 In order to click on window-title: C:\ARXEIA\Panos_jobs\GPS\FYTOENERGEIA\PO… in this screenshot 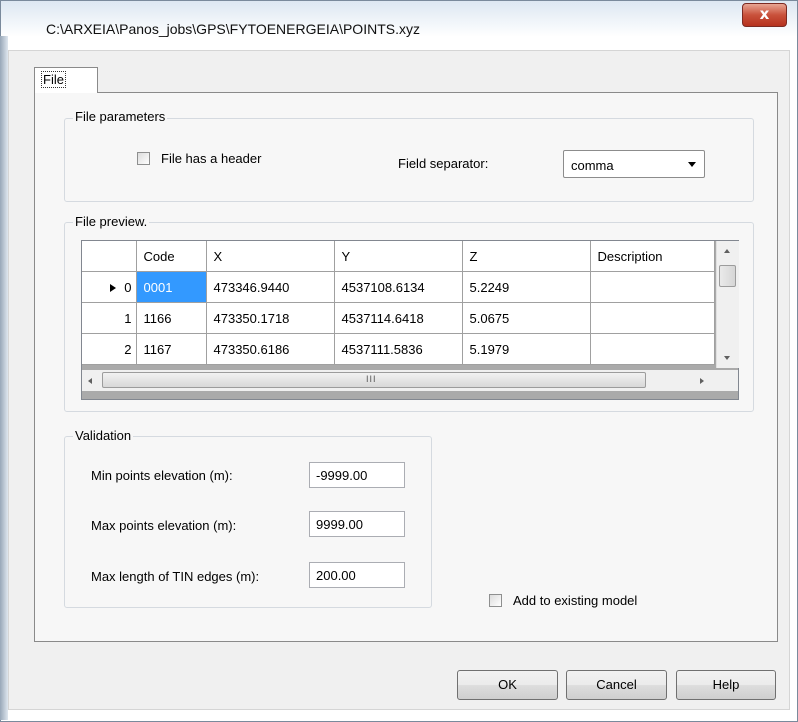, I will do `click(233, 29)`.